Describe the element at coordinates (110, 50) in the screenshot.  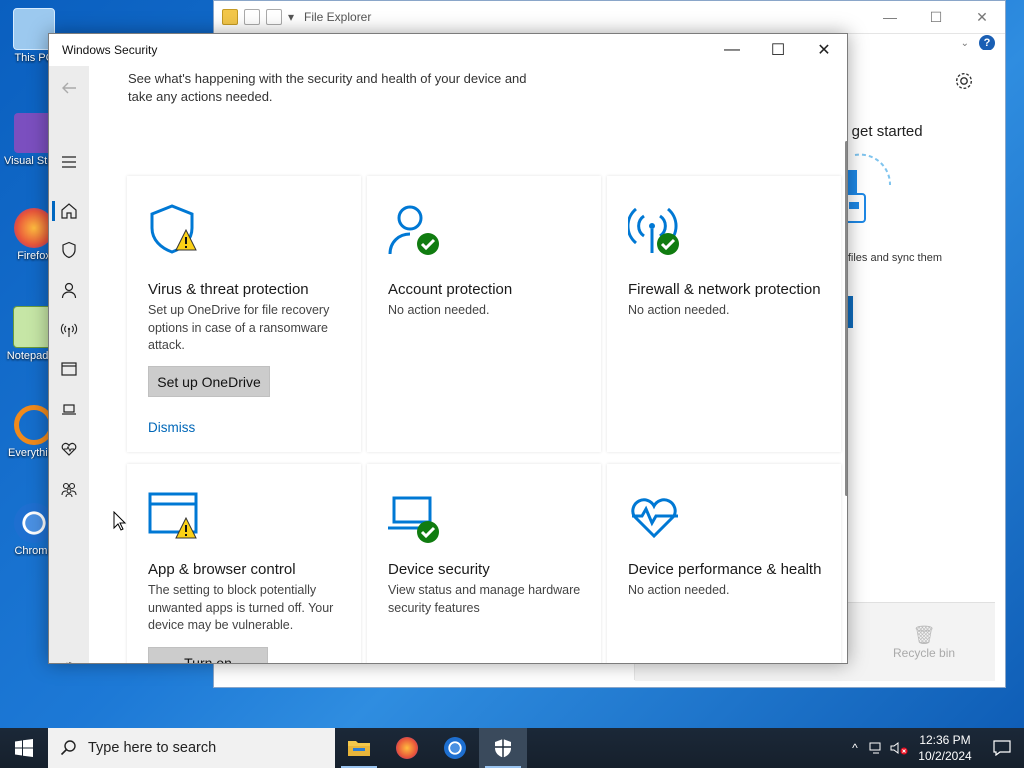
I see `window-title: Windows Security` at that location.